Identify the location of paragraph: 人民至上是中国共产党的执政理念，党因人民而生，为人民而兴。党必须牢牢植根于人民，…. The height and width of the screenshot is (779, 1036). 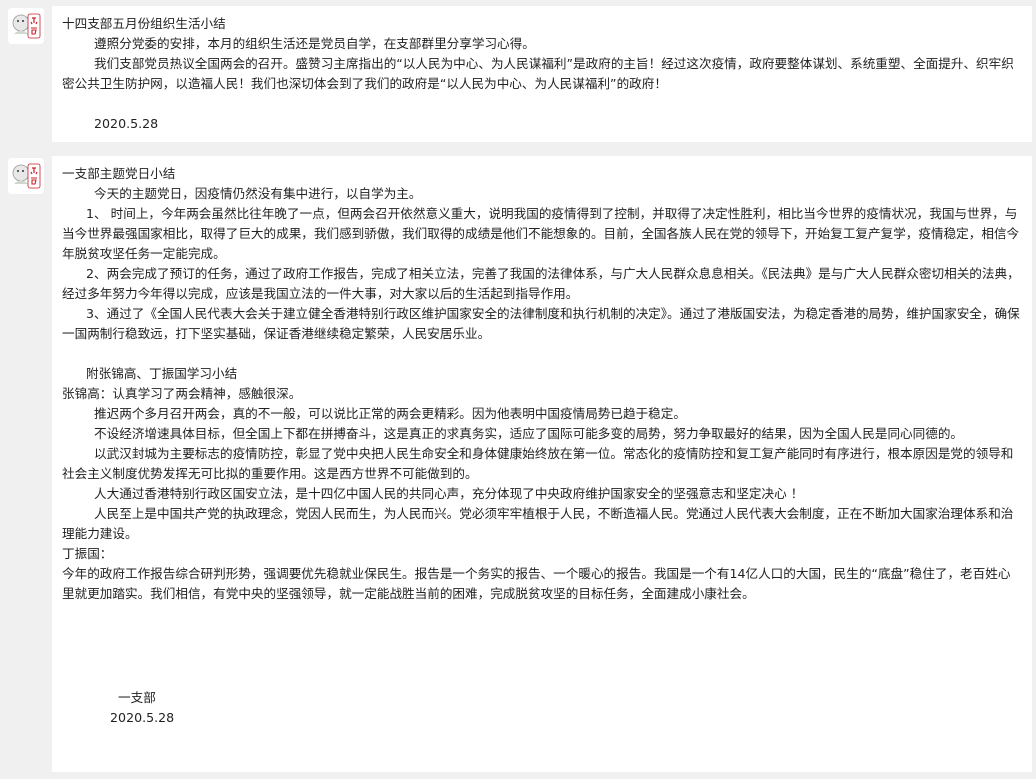
(538, 523).